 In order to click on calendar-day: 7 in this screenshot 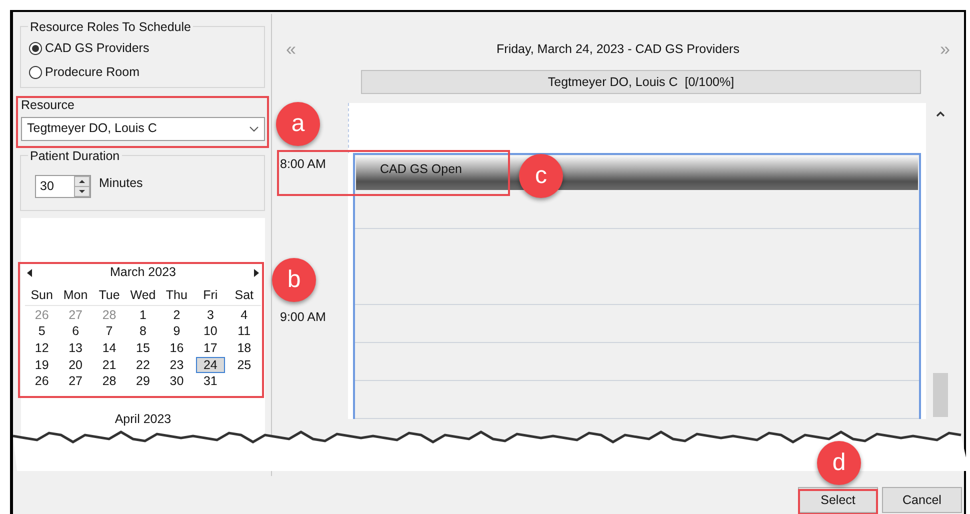, I will do `click(109, 331)`.